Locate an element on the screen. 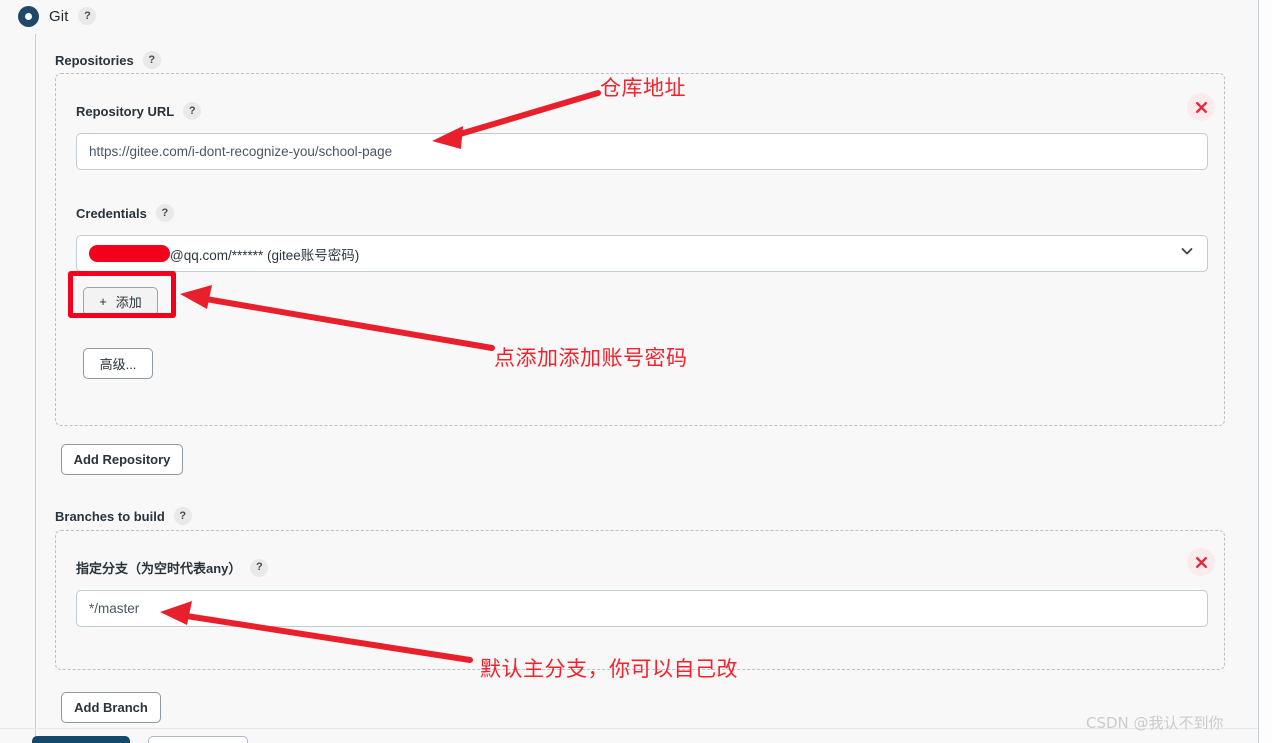  apply-button is located at coordinates (198, 739).